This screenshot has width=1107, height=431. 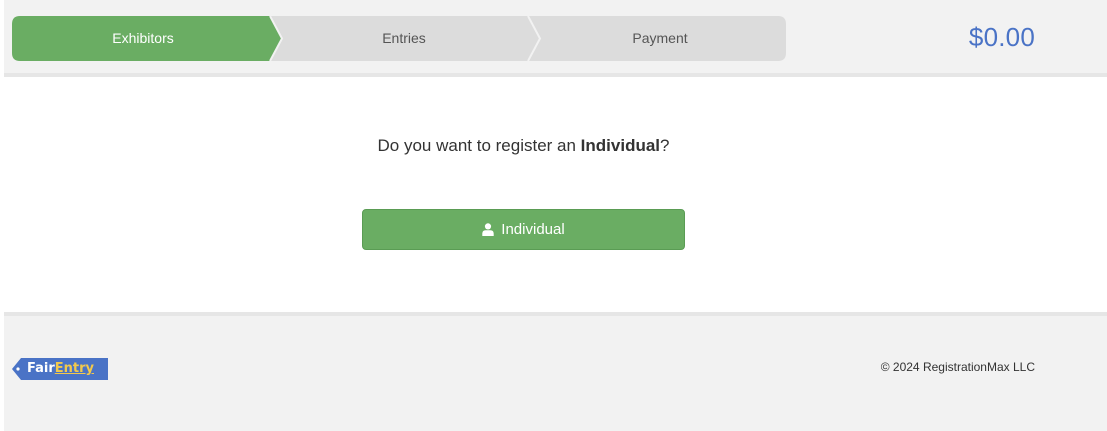 What do you see at coordinates (74, 368) in the screenshot?
I see `logo-entry: Entry` at bounding box center [74, 368].